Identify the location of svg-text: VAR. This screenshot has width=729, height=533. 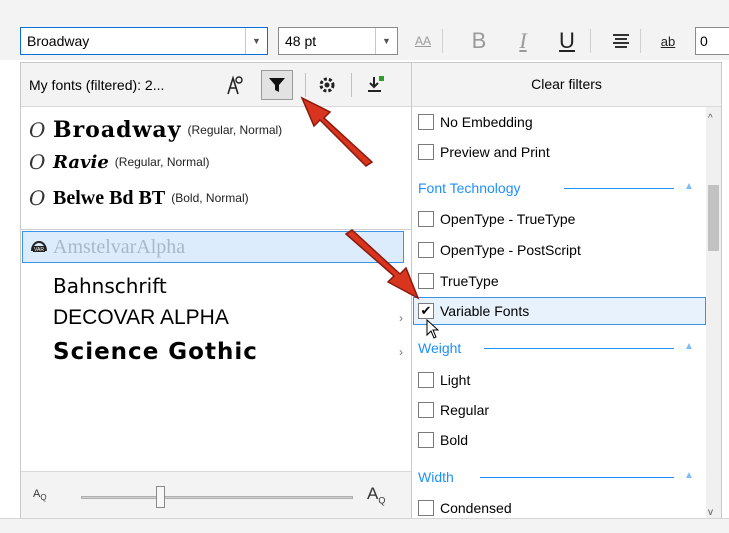
(39, 250).